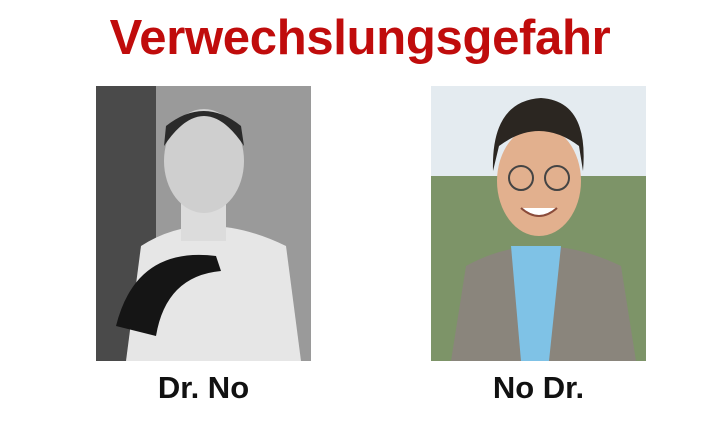  What do you see at coordinates (360, 38) in the screenshot?
I see `title: Verwechslungsgefahr` at bounding box center [360, 38].